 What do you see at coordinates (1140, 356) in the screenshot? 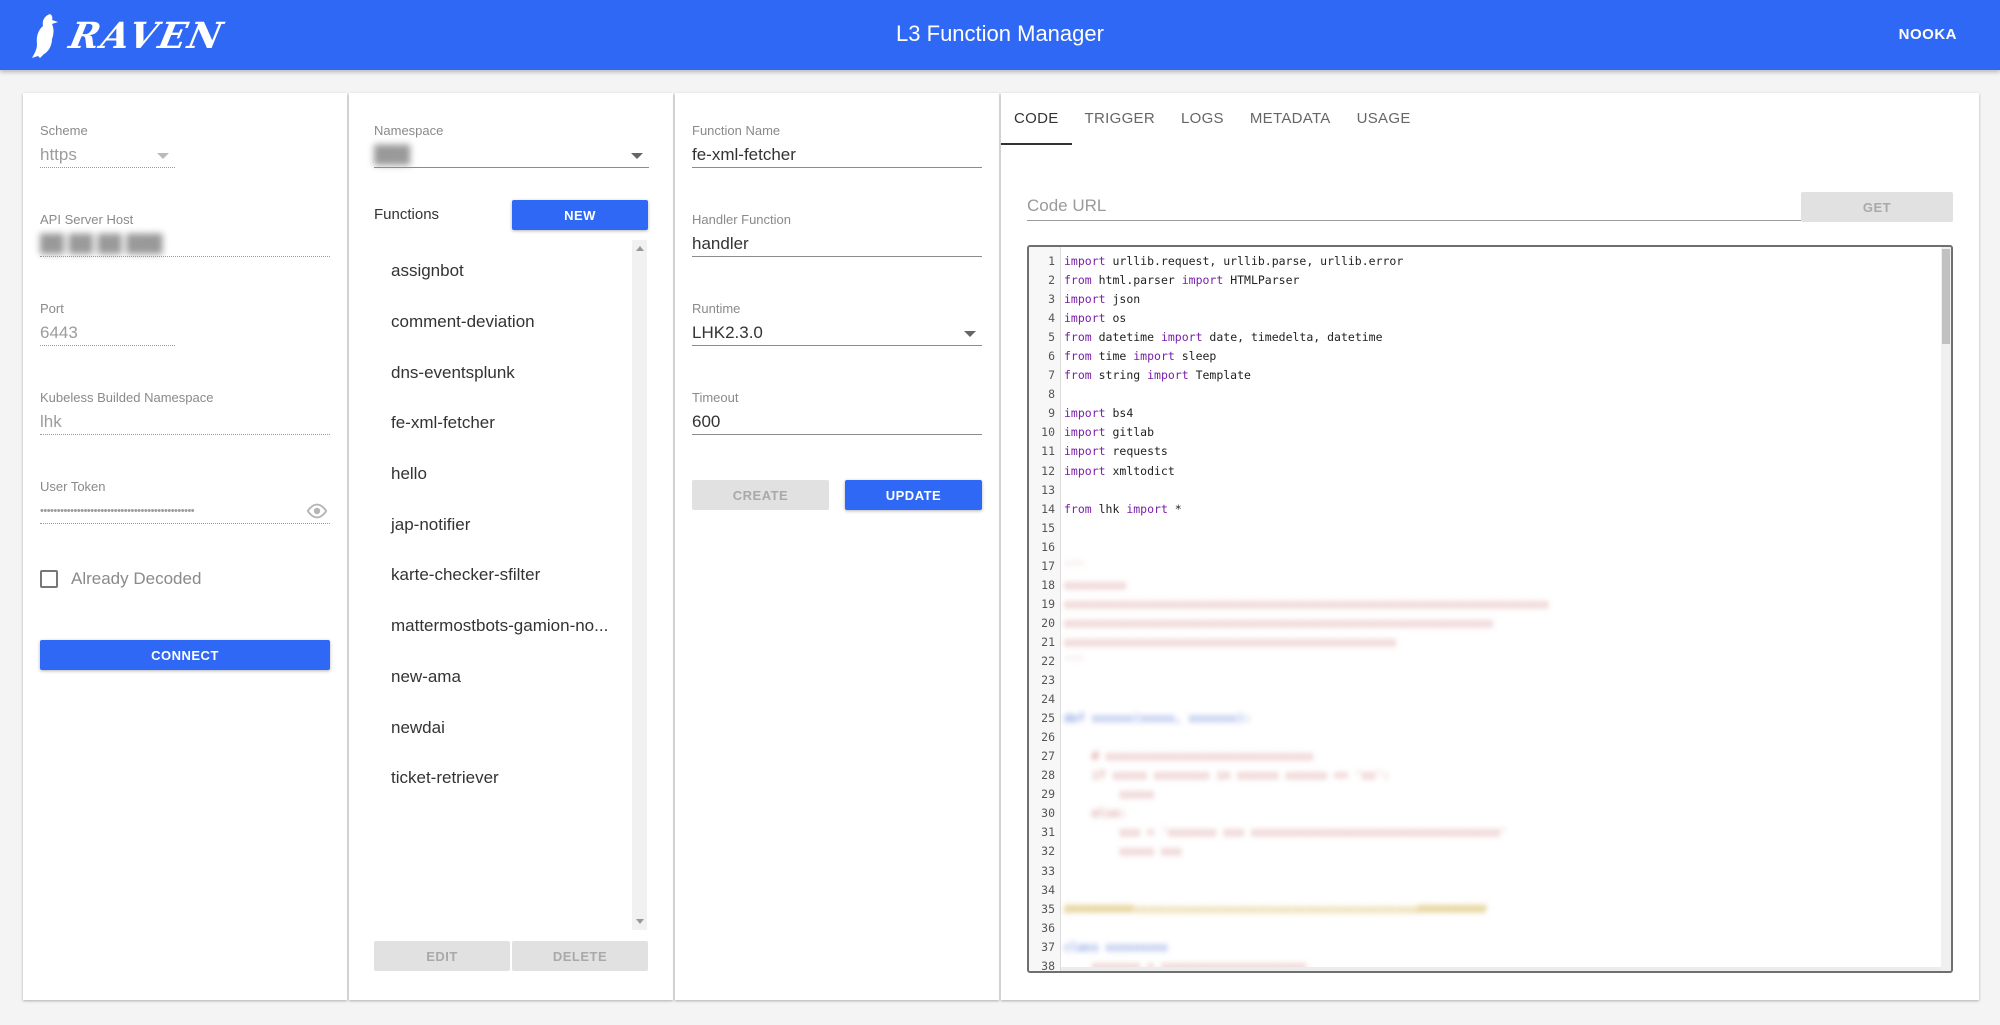
I see `code-text: from time import sleep` at bounding box center [1140, 356].